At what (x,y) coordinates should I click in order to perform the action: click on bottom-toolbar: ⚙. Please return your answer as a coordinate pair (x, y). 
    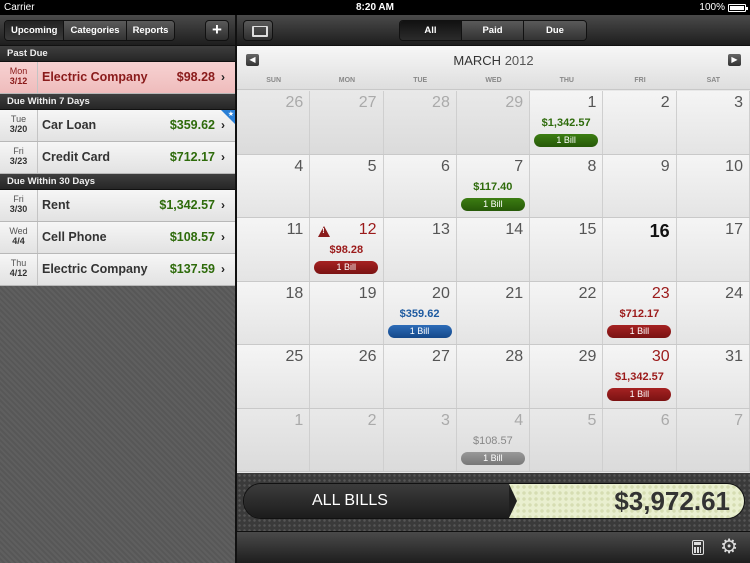
    Looking at the image, I should click on (493, 547).